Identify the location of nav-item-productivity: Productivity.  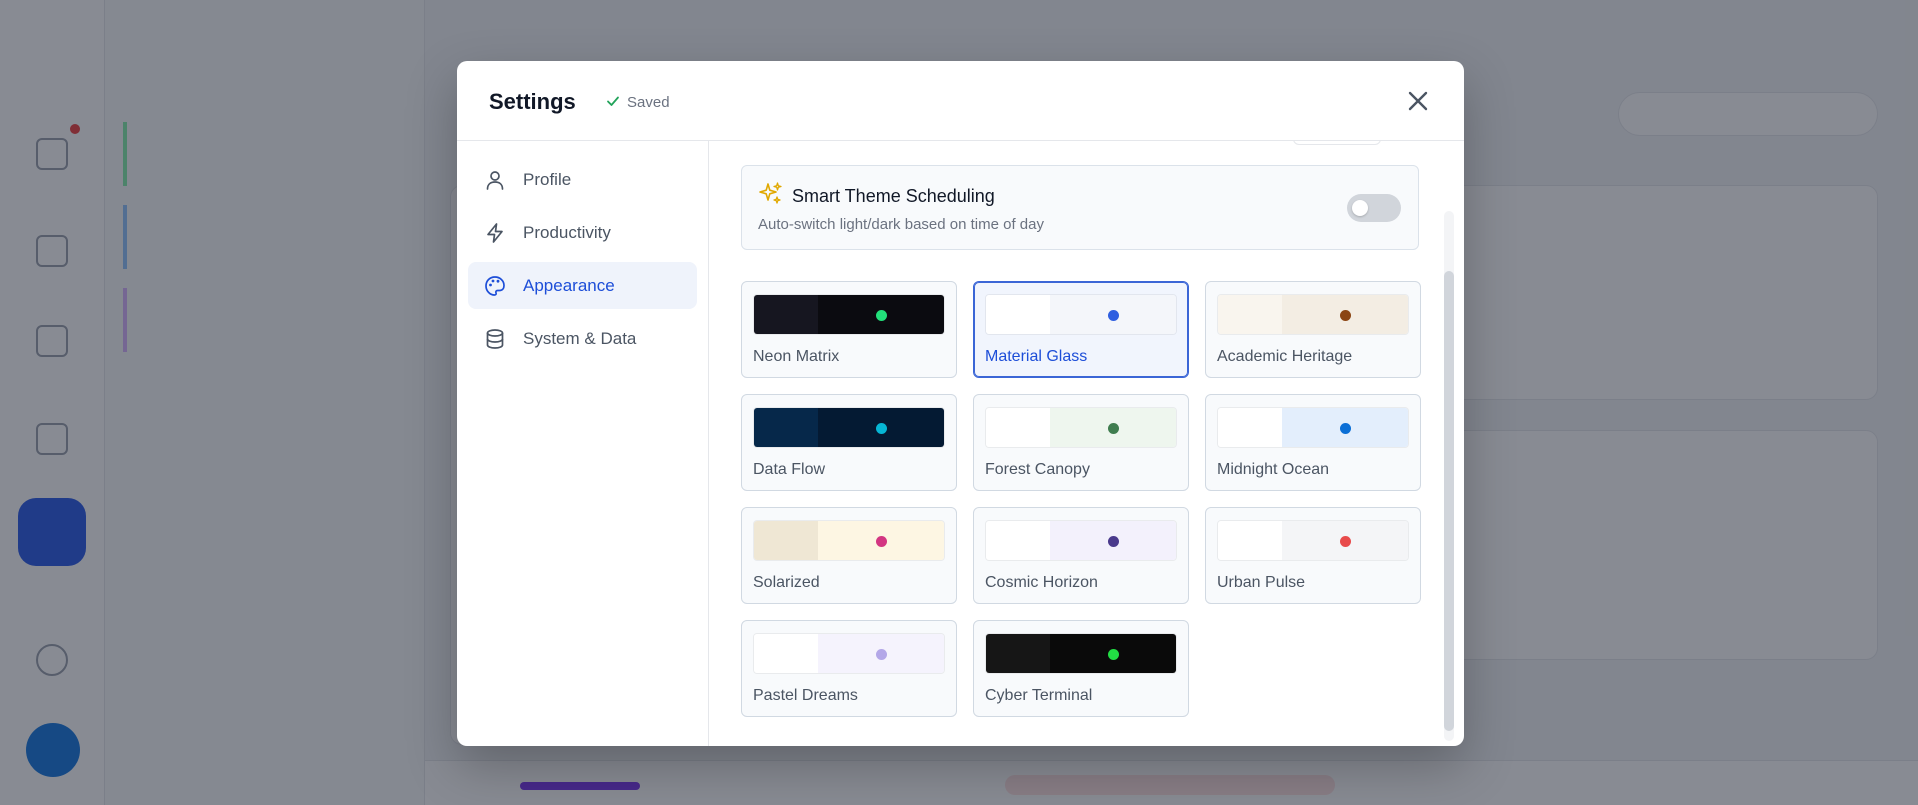
(582, 232).